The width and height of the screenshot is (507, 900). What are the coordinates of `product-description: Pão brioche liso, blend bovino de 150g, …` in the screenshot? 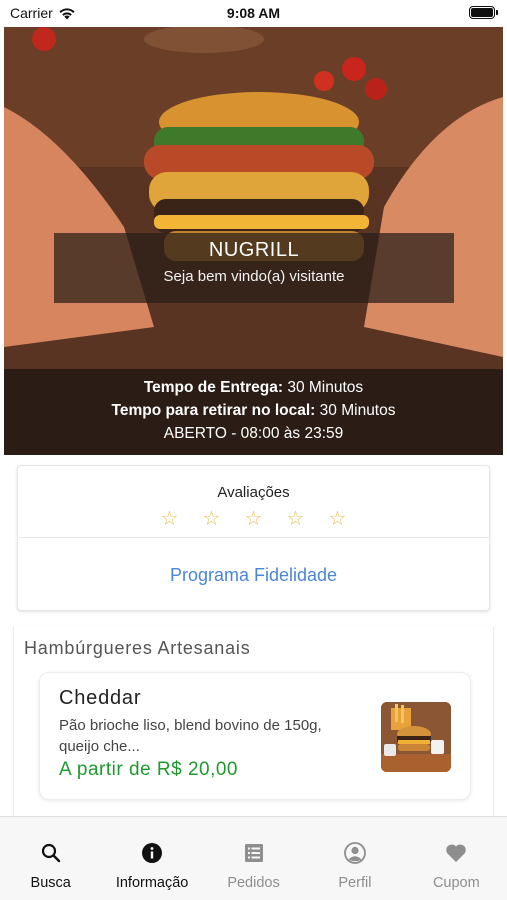 It's located at (190, 736).